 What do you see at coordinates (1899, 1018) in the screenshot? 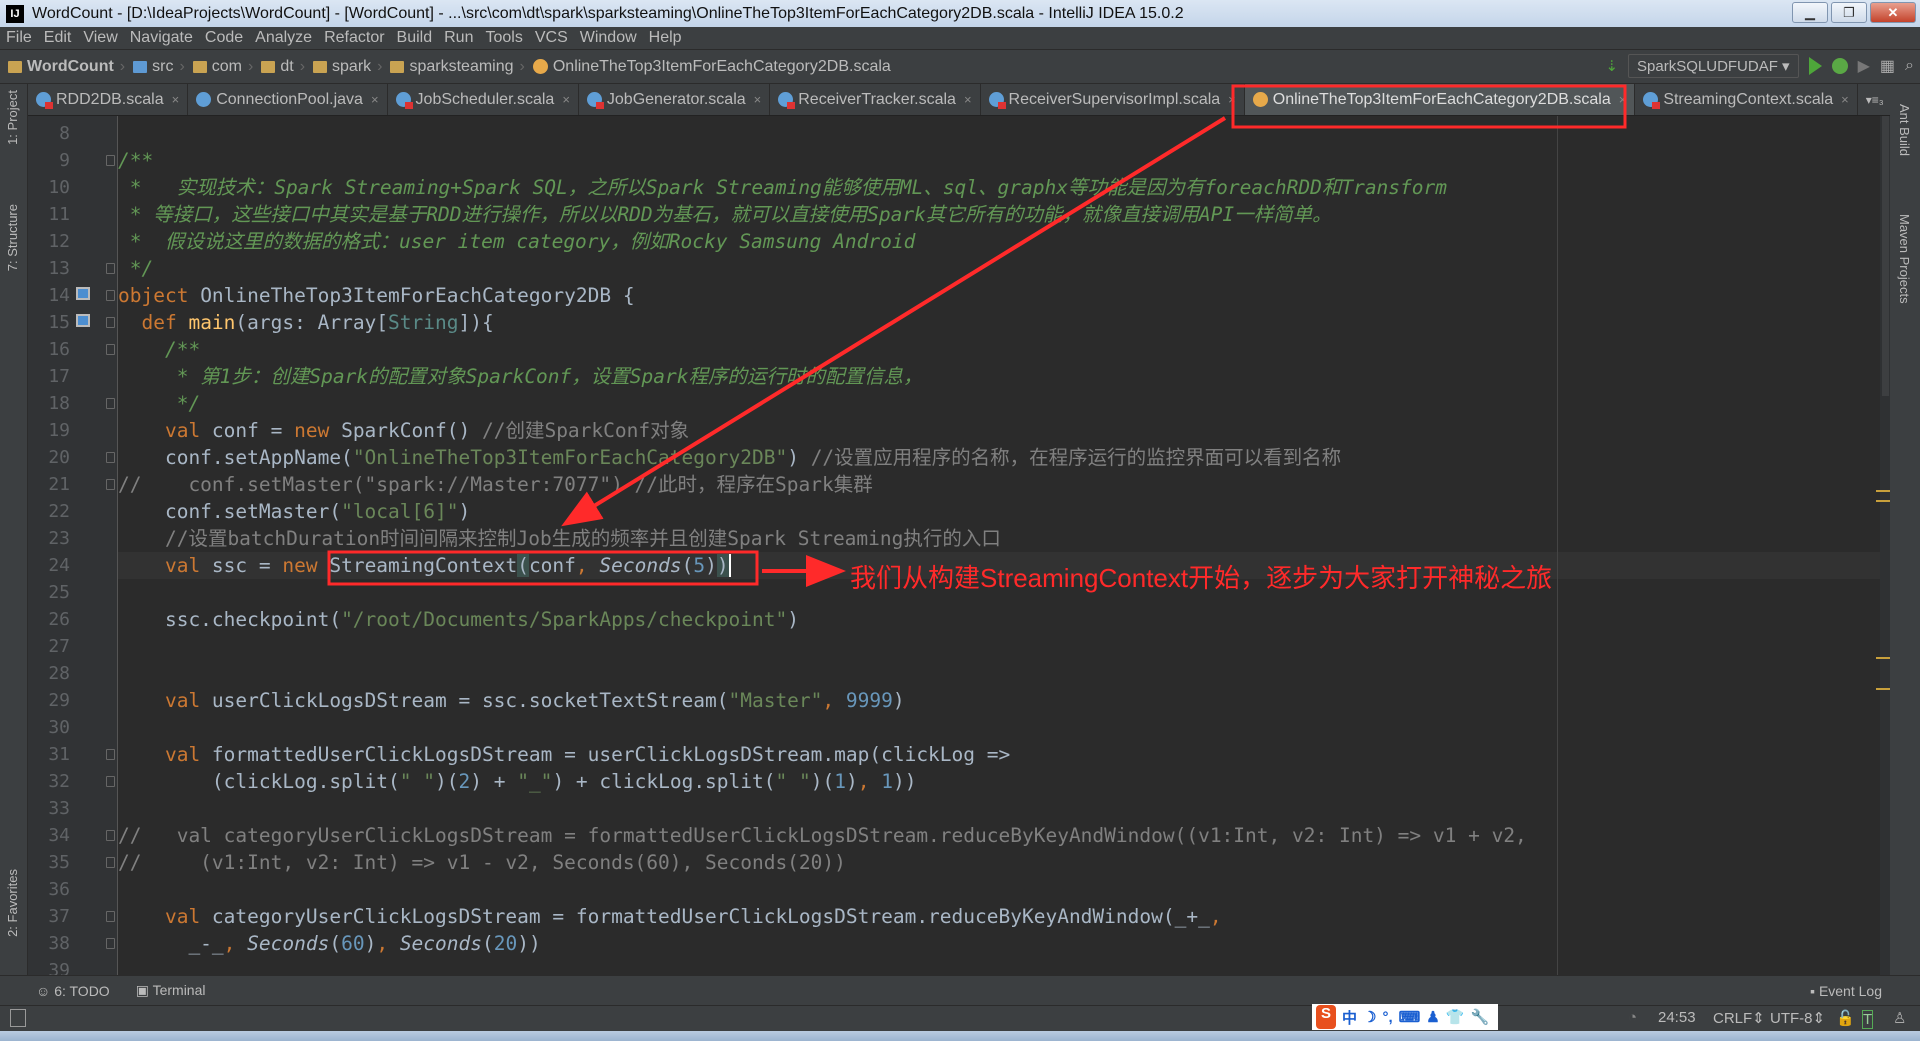
I see `inspector-icon: ♙` at bounding box center [1899, 1018].